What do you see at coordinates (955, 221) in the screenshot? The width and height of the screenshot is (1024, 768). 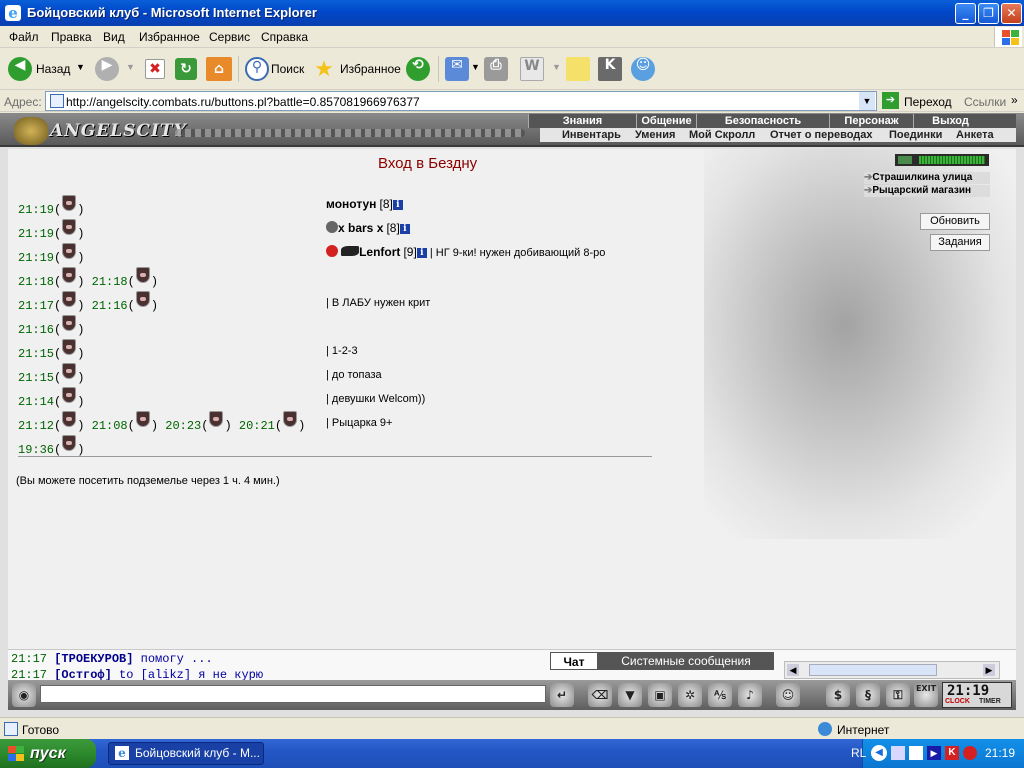 I see `refresh-button: Обновить` at bounding box center [955, 221].